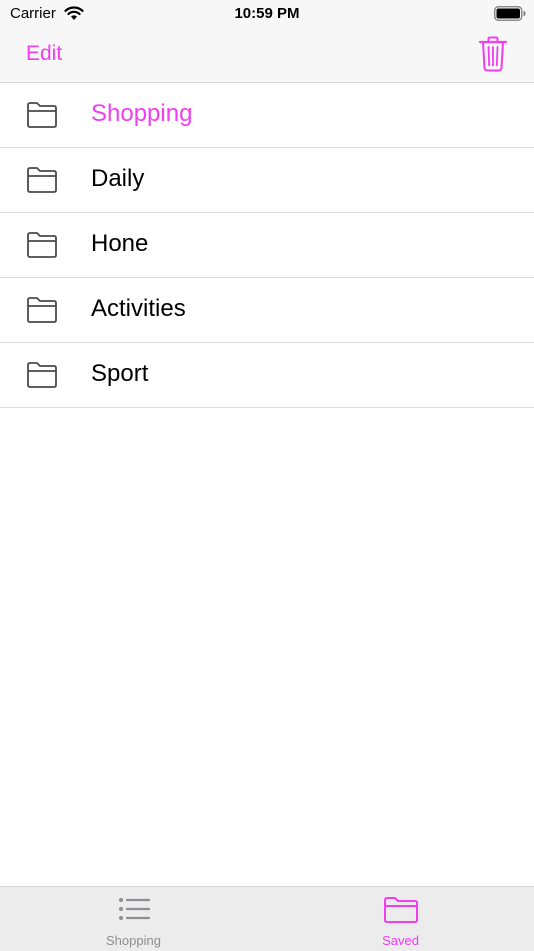 This screenshot has width=534, height=951. What do you see at coordinates (267, 310) in the screenshot?
I see `list-item: Activities` at bounding box center [267, 310].